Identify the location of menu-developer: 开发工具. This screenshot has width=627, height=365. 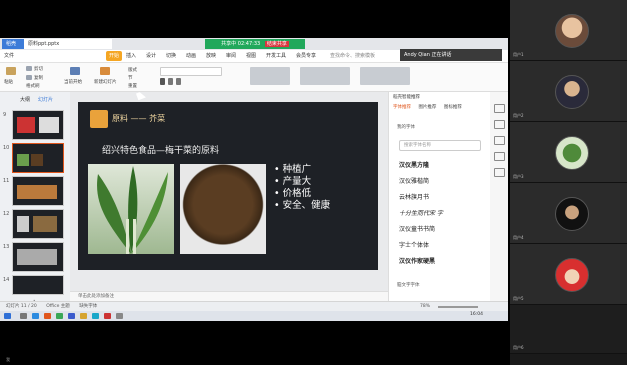
(276, 56).